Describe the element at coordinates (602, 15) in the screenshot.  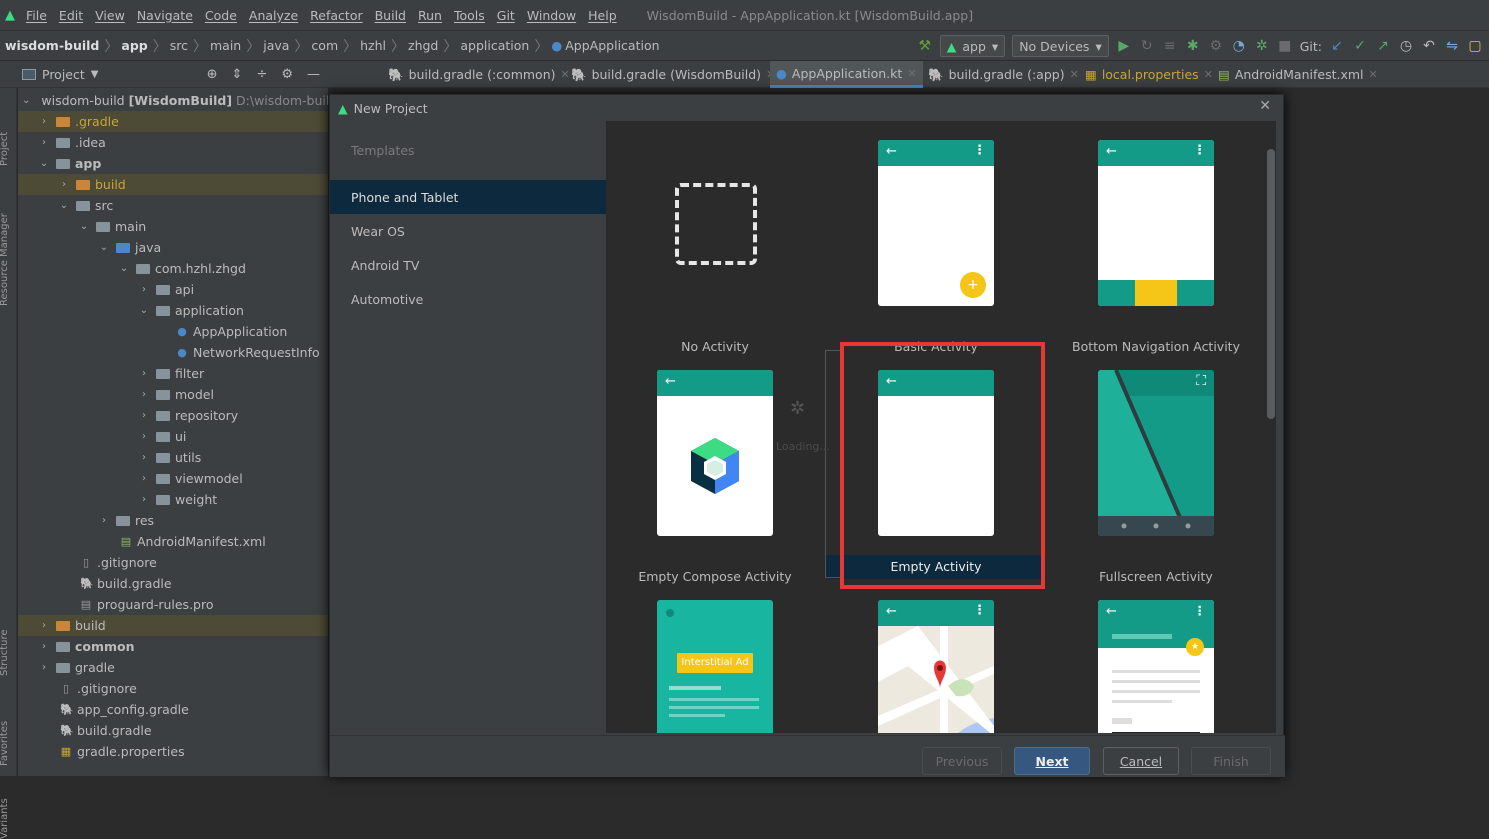
I see `menu-help: Help` at that location.